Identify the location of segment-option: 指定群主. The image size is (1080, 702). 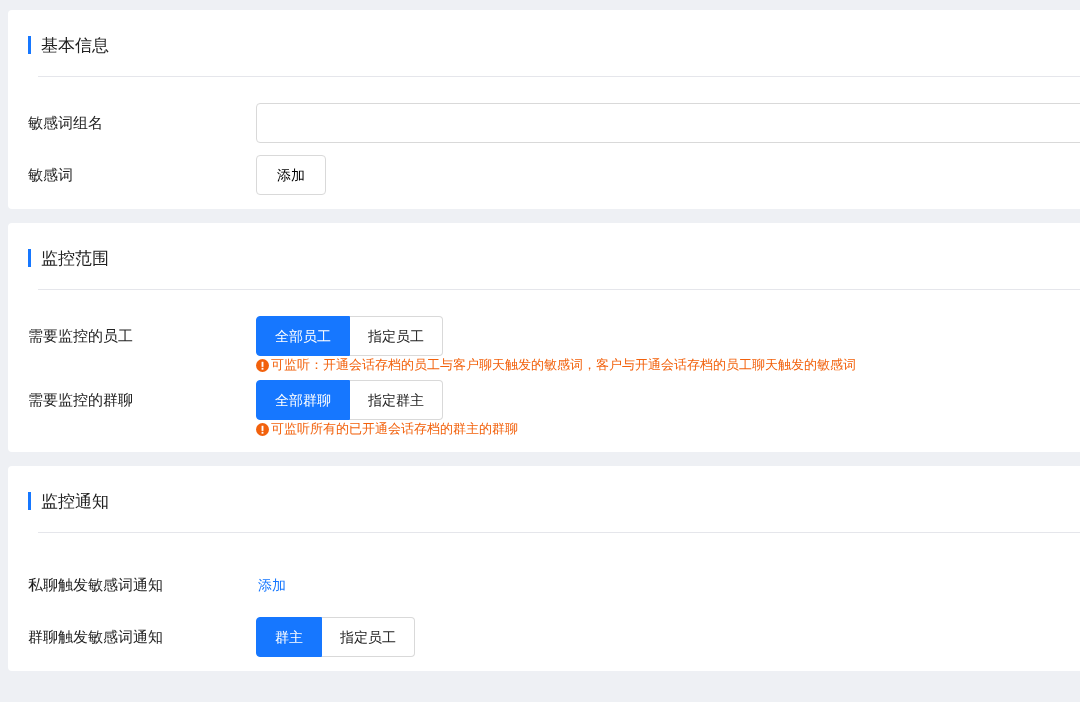
(396, 400).